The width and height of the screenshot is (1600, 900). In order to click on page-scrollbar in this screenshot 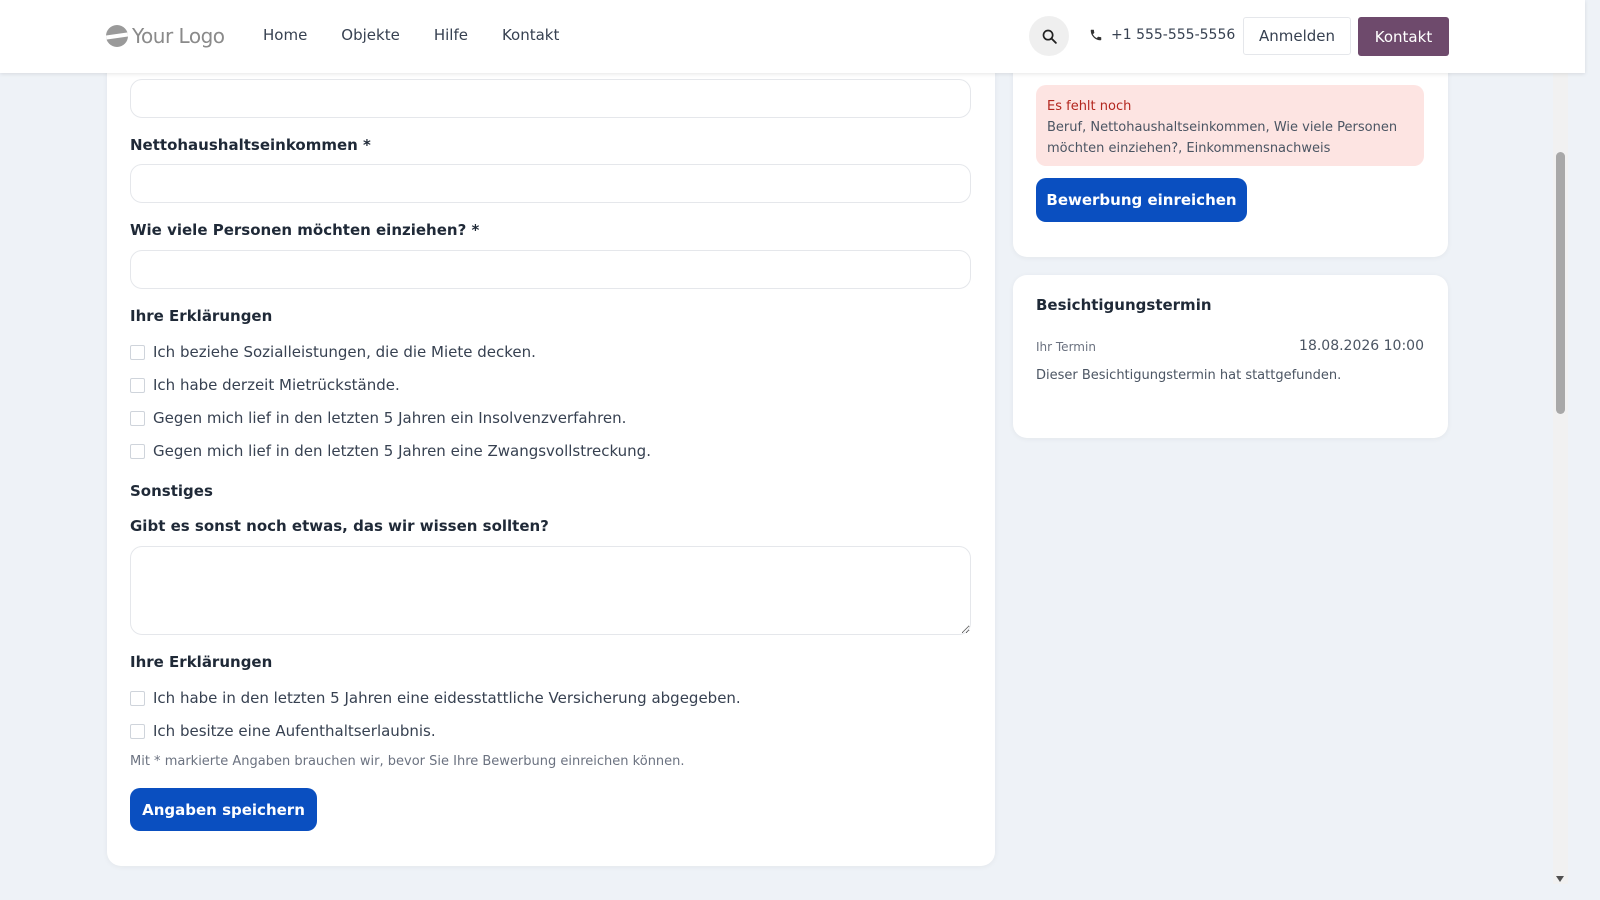, I will do `click(1560, 442)`.